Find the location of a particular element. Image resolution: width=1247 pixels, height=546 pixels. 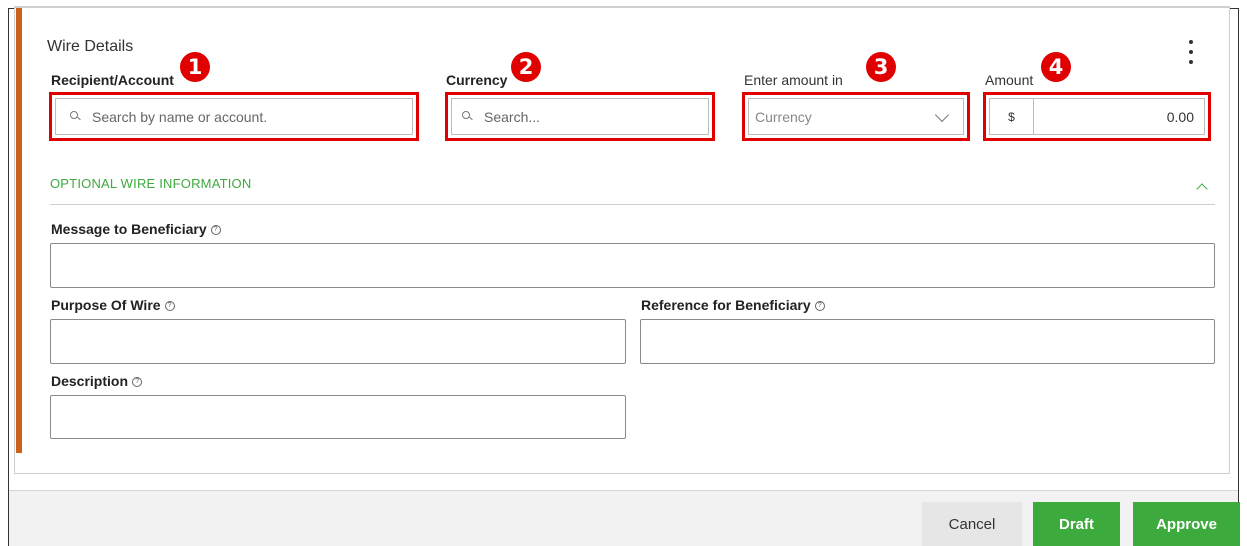

message-to-beneficiary-input is located at coordinates (632, 265).